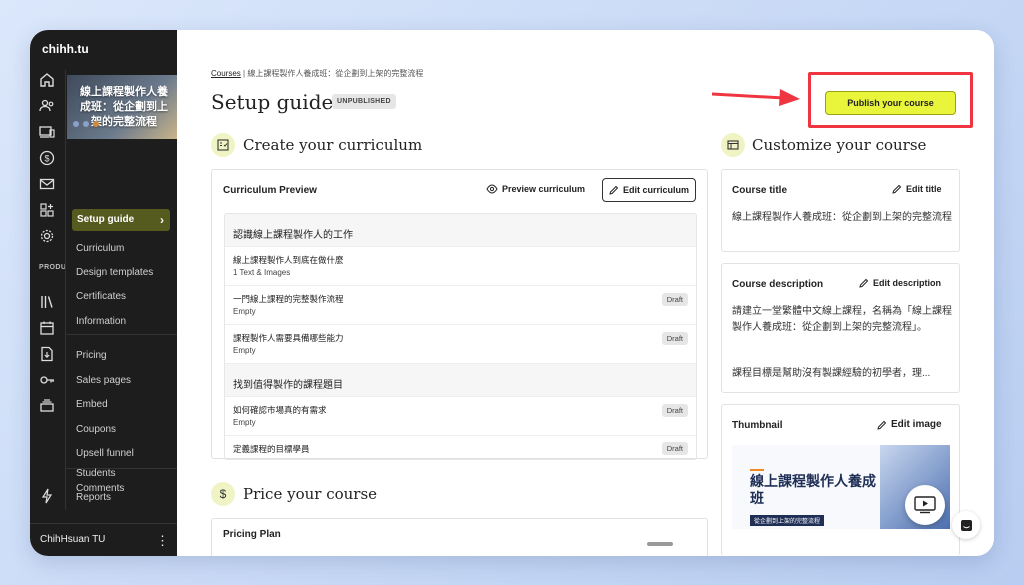 The height and width of the screenshot is (585, 1024). What do you see at coordinates (757, 425) in the screenshot?
I see `thumbnail-label: Thumbnail` at bounding box center [757, 425].